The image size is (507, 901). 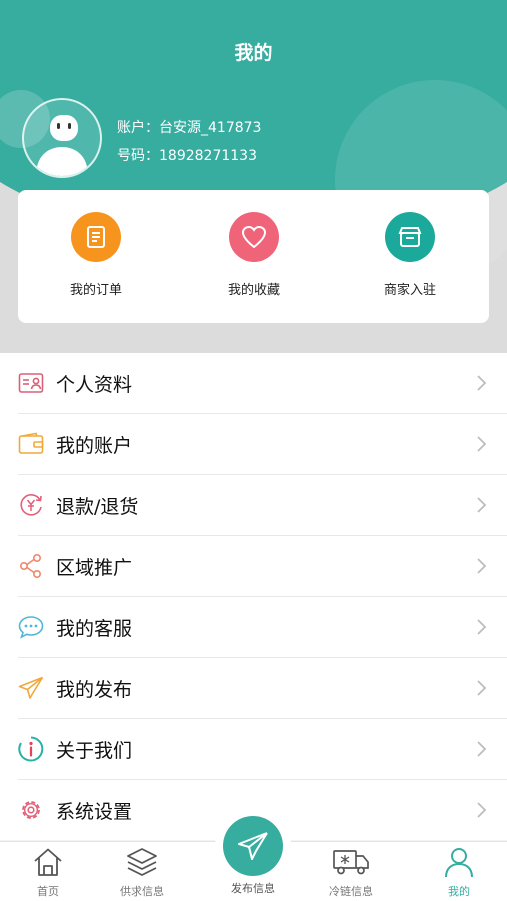 What do you see at coordinates (142, 891) in the screenshot?
I see `tab-label: 供求信息` at bounding box center [142, 891].